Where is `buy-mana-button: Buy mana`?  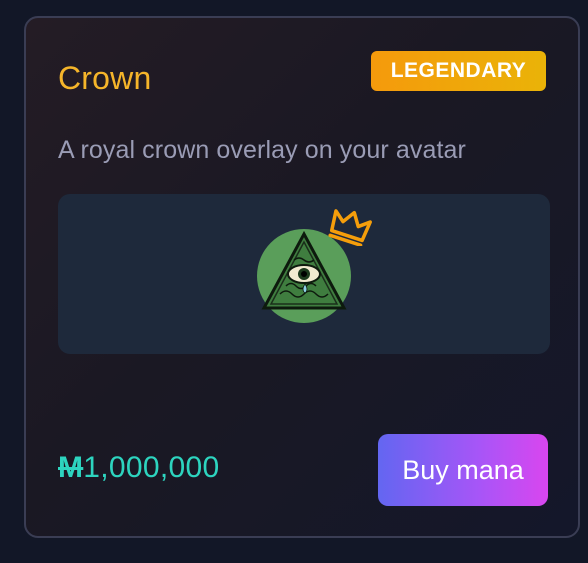 buy-mana-button: Buy mana is located at coordinates (463, 470).